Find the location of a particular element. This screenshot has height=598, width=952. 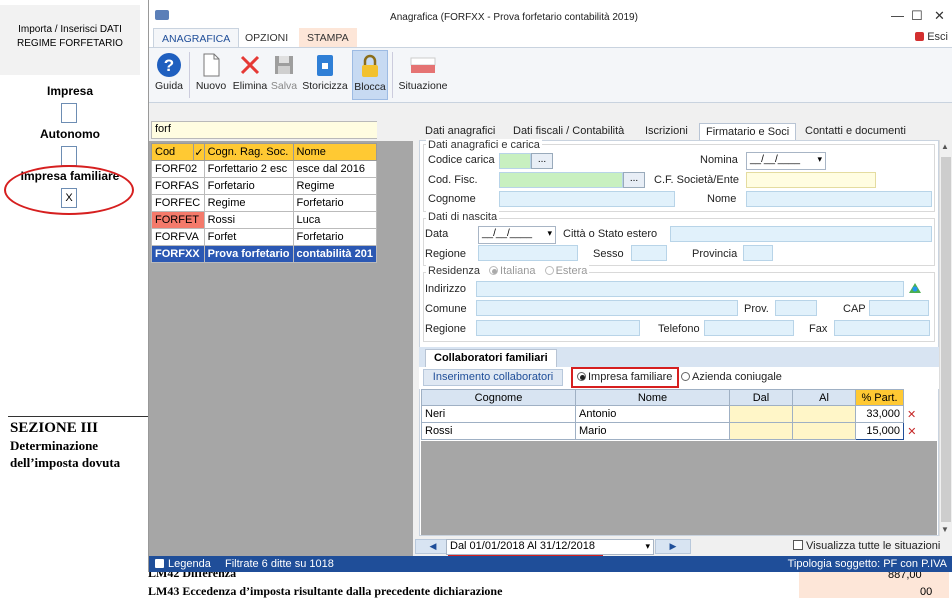

nomina-date-value: __/__/____ is located at coordinates (775, 159).